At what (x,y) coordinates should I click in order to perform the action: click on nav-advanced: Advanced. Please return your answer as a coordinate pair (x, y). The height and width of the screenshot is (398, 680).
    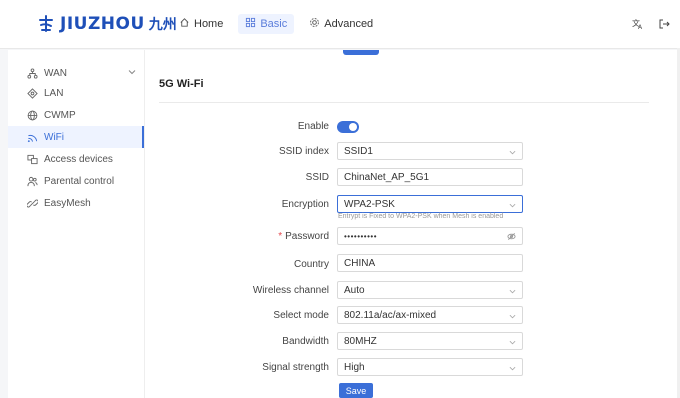
    Looking at the image, I should click on (341, 24).